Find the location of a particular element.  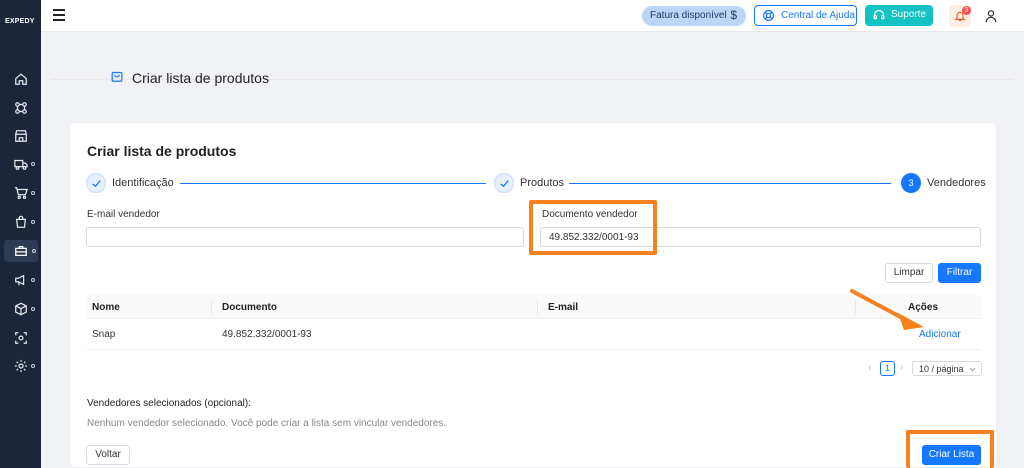

sidebar-item-products is located at coordinates (21, 251).